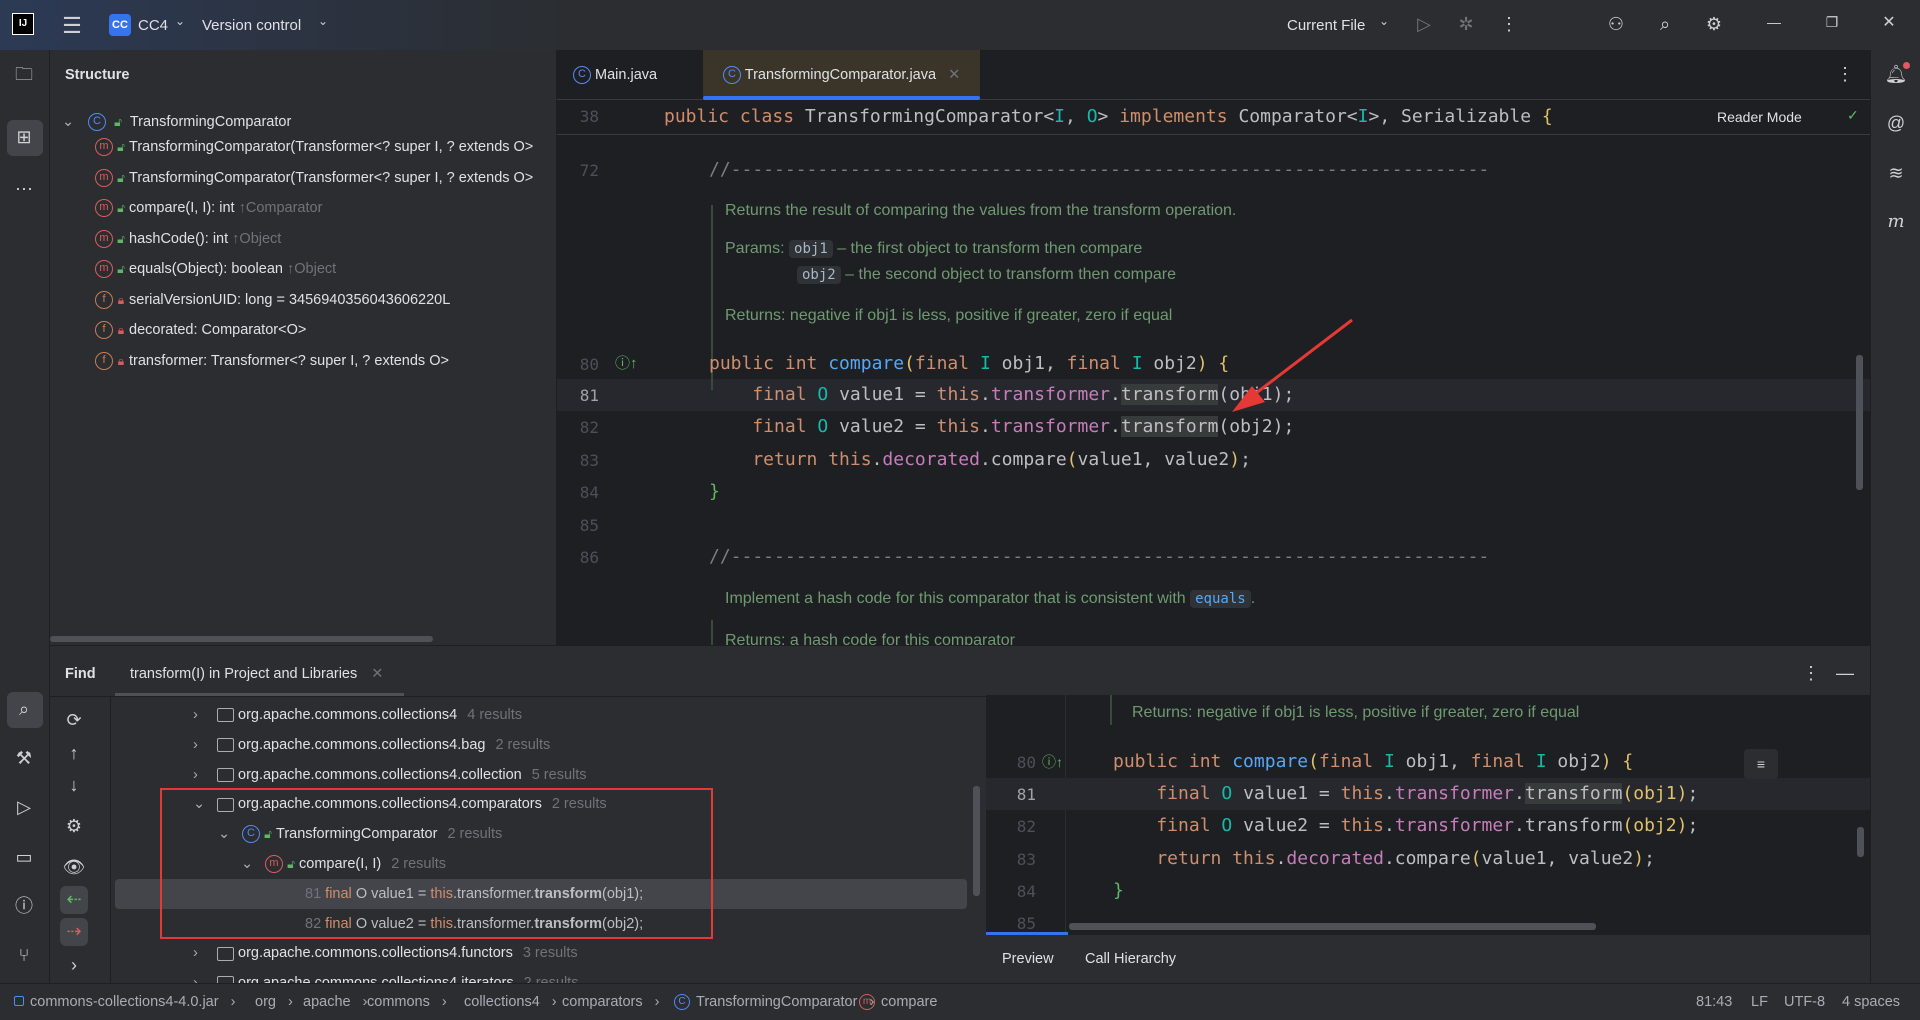 This screenshot has width=1920, height=1020. What do you see at coordinates (1220, 599) in the screenshot?
I see `doc-link-equals: equals` at bounding box center [1220, 599].